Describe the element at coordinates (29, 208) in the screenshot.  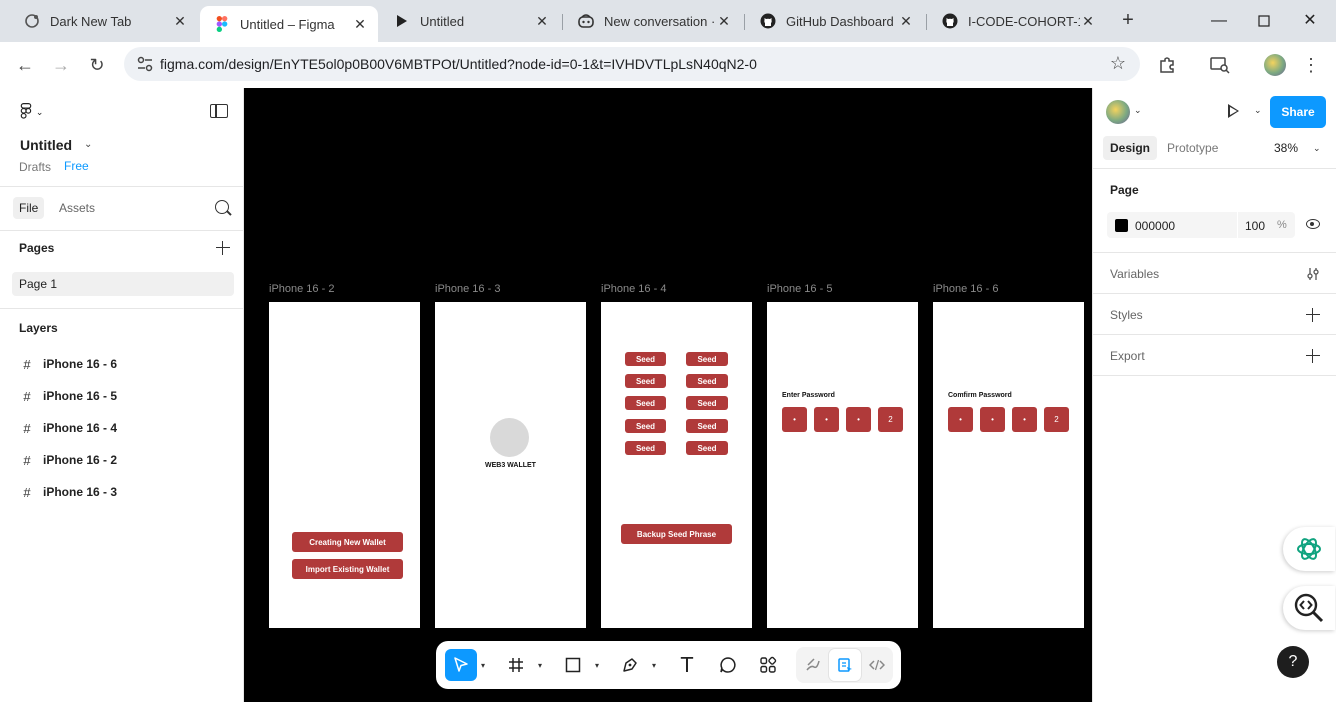
I see `tab-file: File` at that location.